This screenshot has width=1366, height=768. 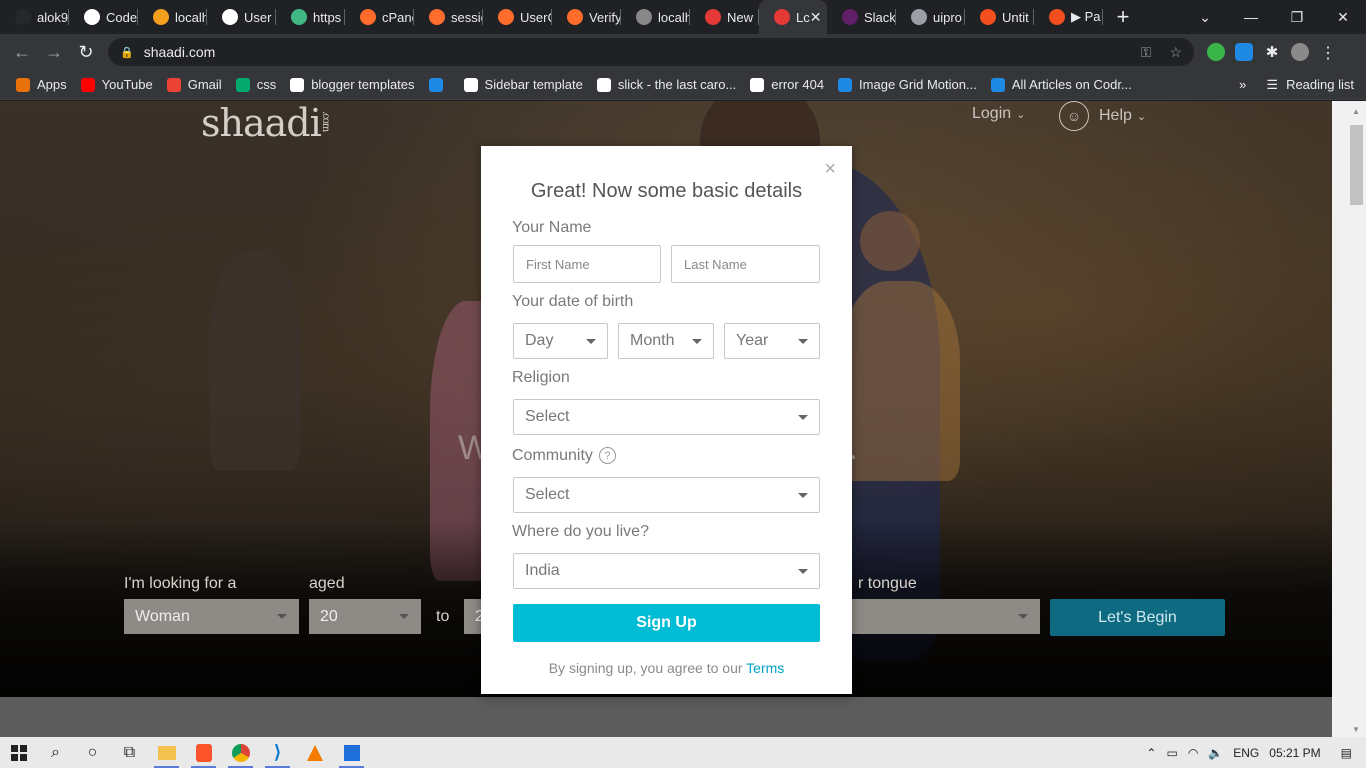 What do you see at coordinates (92, 17) in the screenshot?
I see `globe-icon` at bounding box center [92, 17].